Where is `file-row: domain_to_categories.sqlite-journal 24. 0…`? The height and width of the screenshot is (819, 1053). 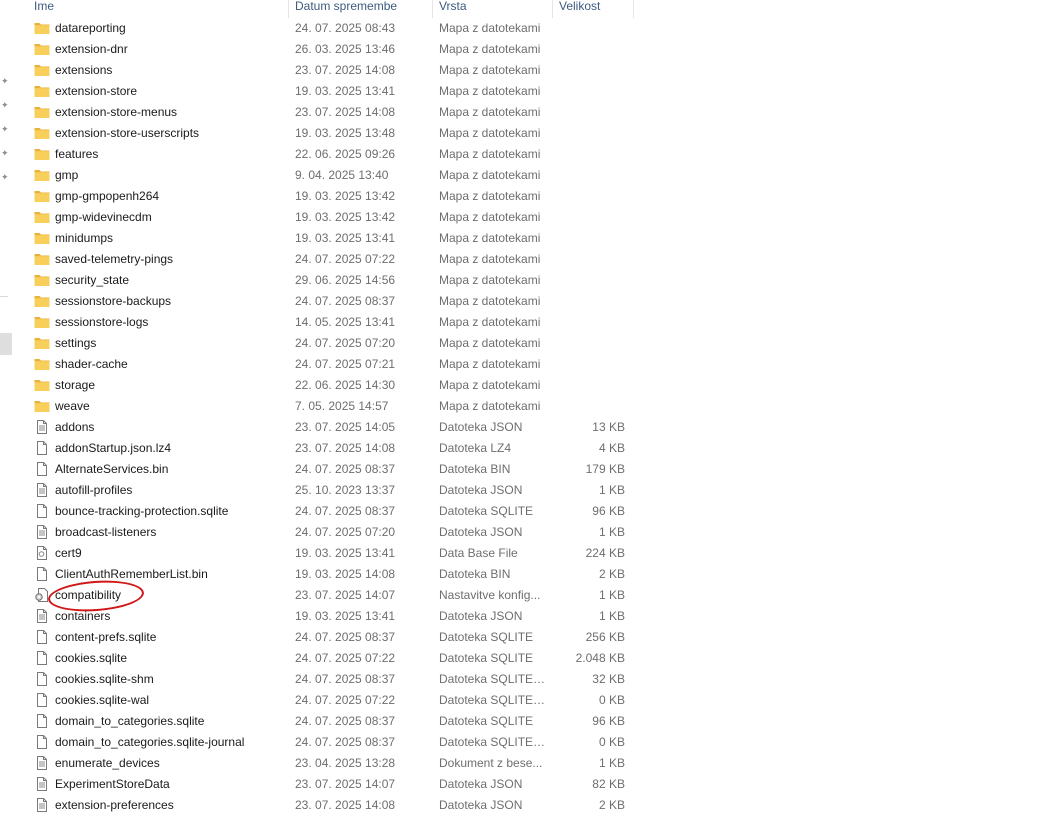
file-row: domain_to_categories.sqlite-journal 24. 0… is located at coordinates (333, 742).